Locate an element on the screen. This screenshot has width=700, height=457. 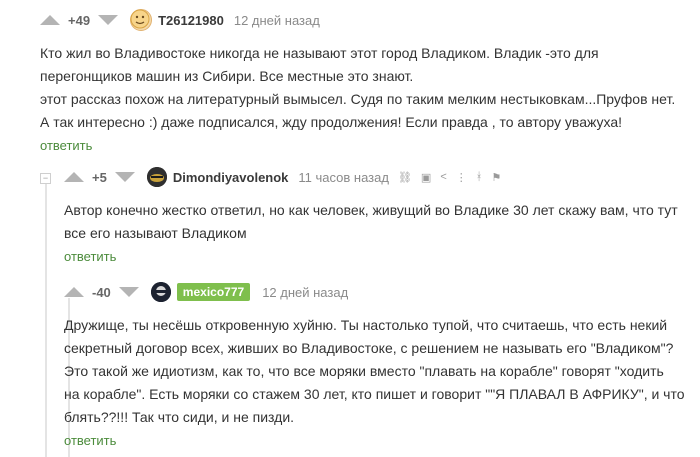
branch-icon: ᚼ is located at coordinates (479, 177).